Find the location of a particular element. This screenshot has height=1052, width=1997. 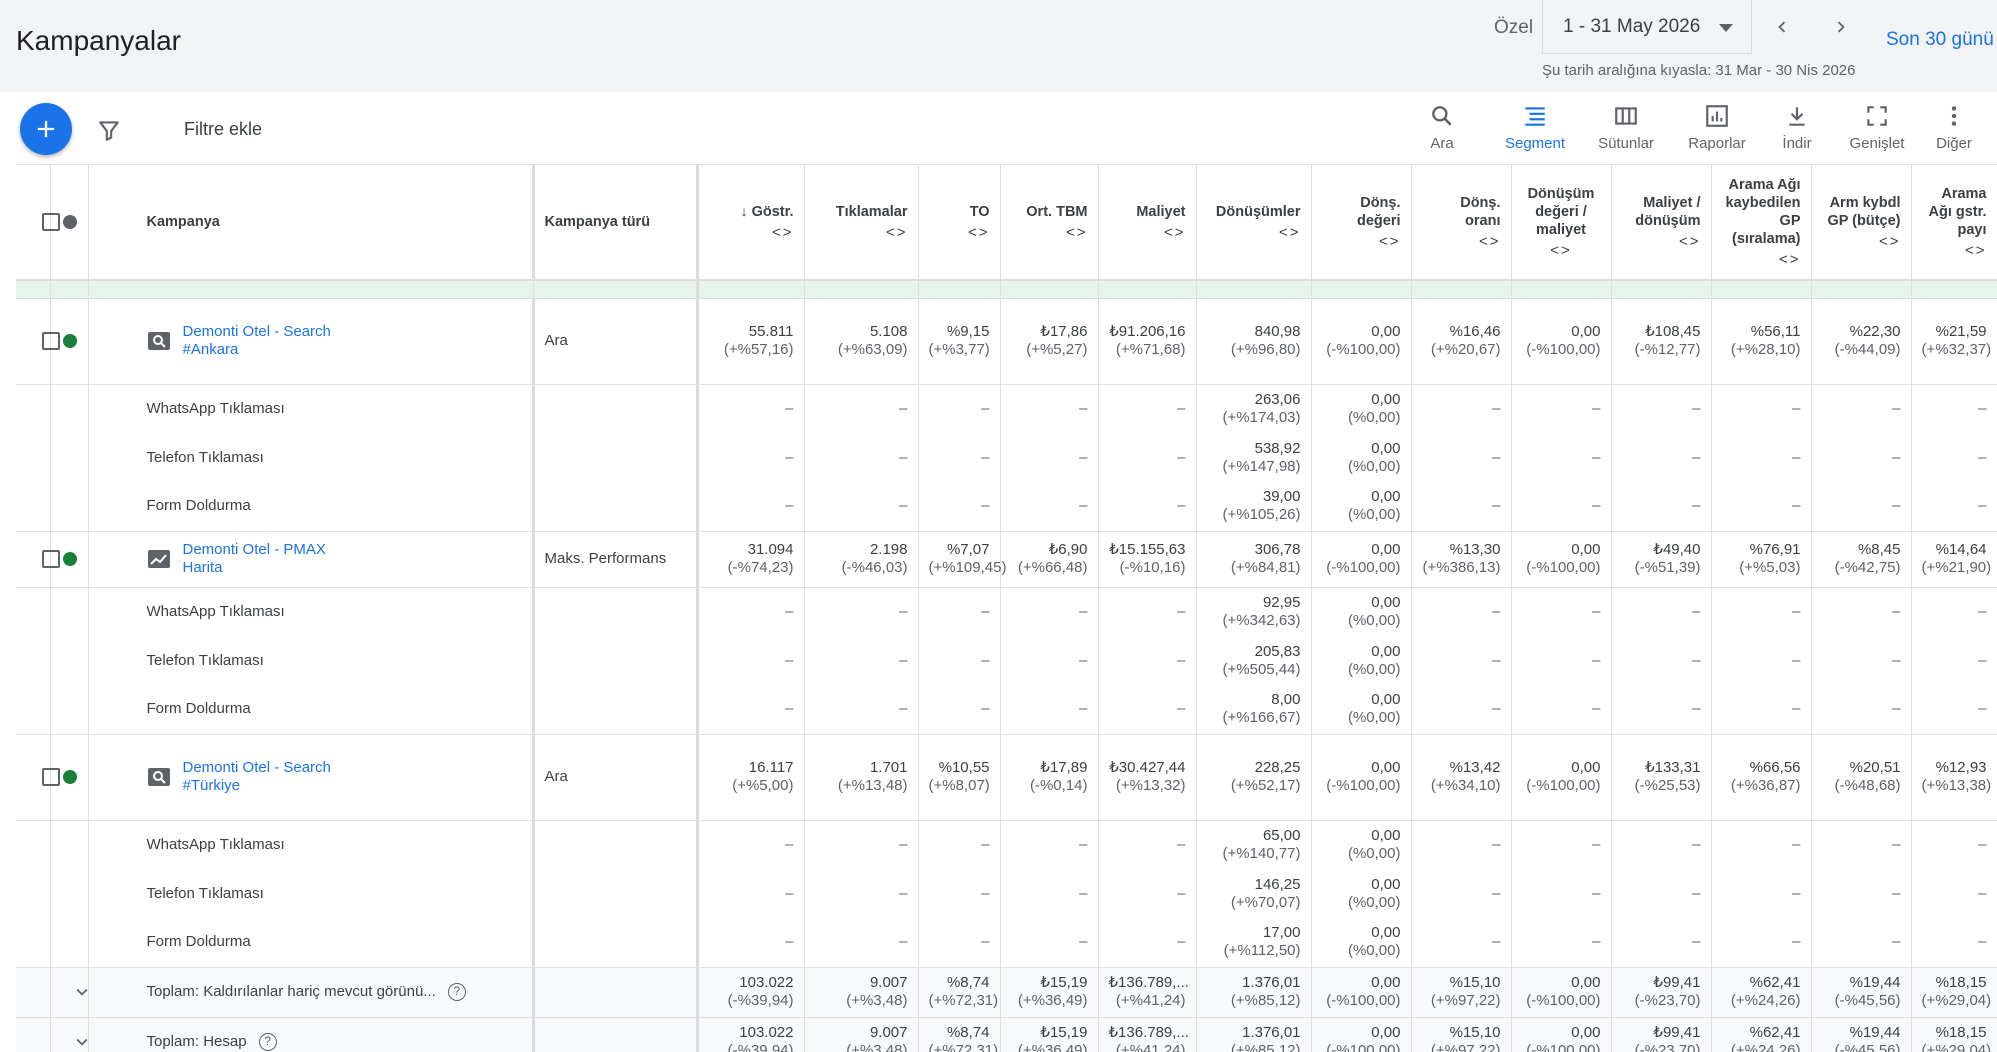

next-period-button is located at coordinates (1841, 27).